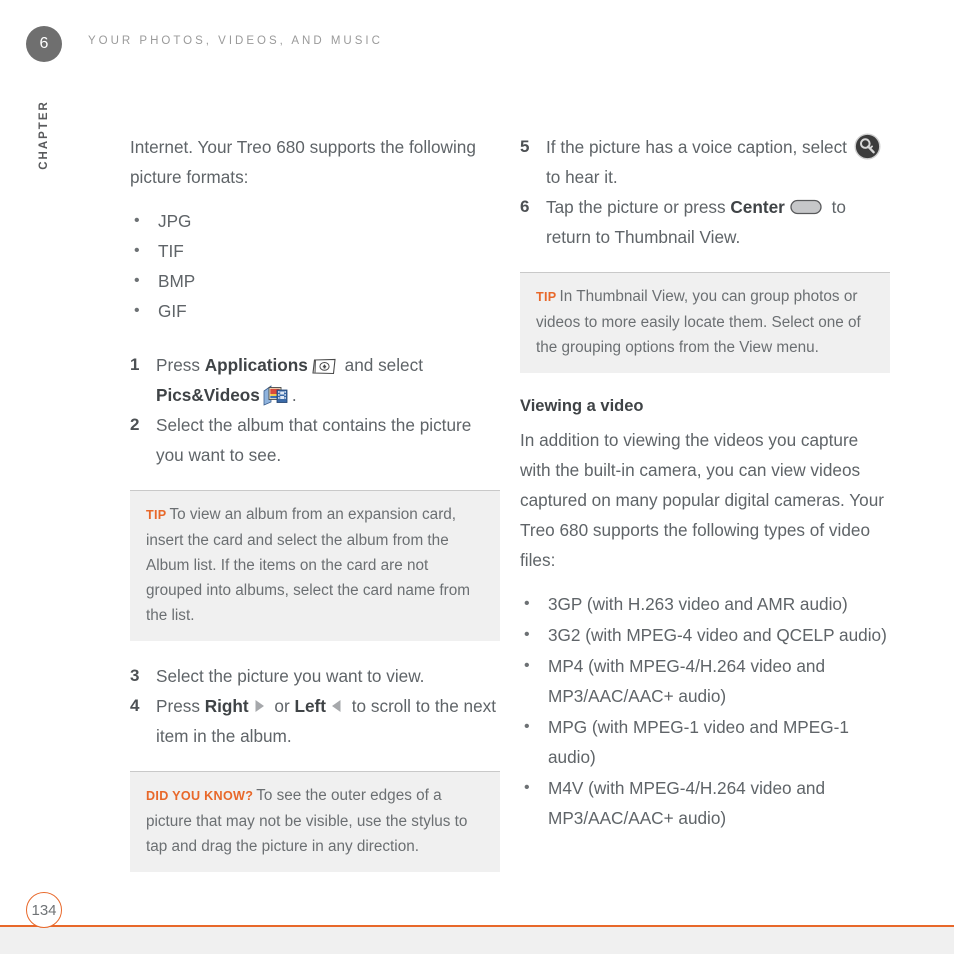 This screenshot has height=954, width=954. What do you see at coordinates (706, 604) in the screenshot?
I see `list-item: 3GP (with H.263 video and AMR audio)` at bounding box center [706, 604].